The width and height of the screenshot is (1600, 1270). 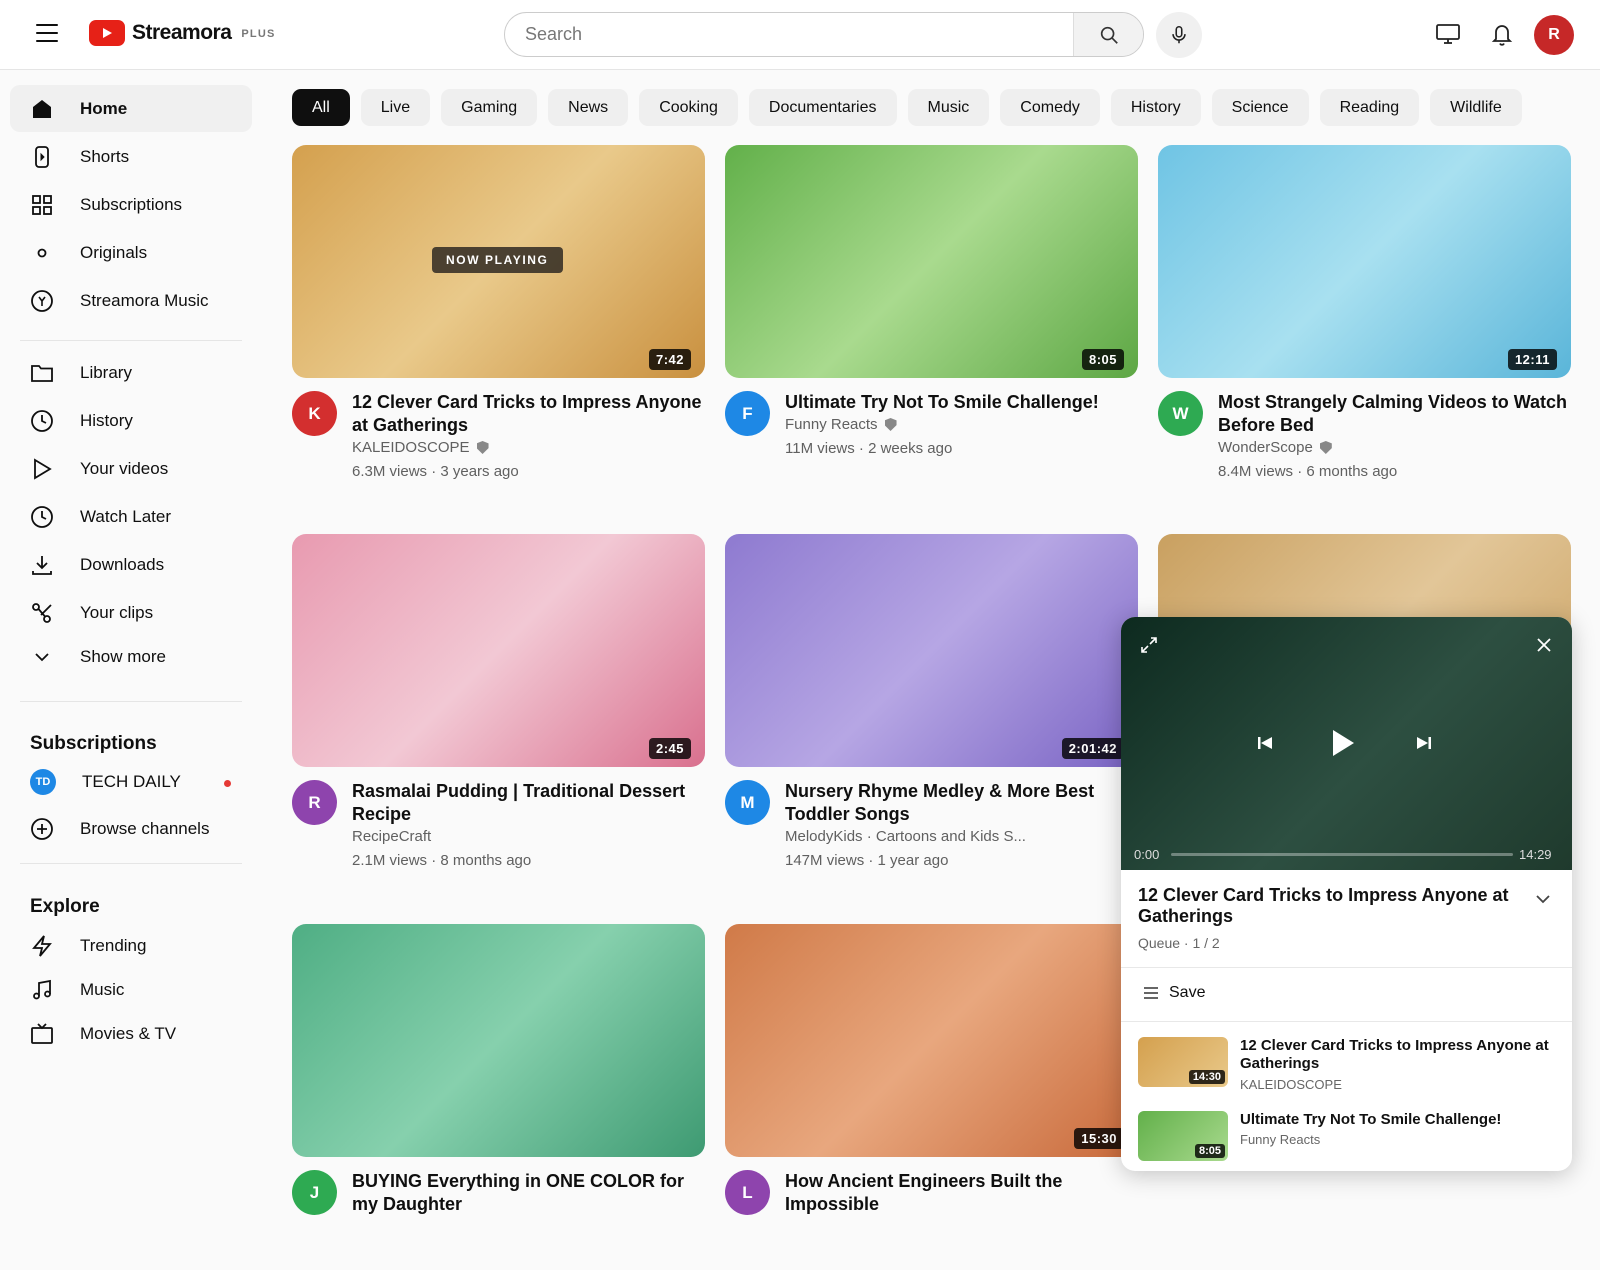 I want to click on video-thumbnail: 8:05, so click(x=931, y=261).